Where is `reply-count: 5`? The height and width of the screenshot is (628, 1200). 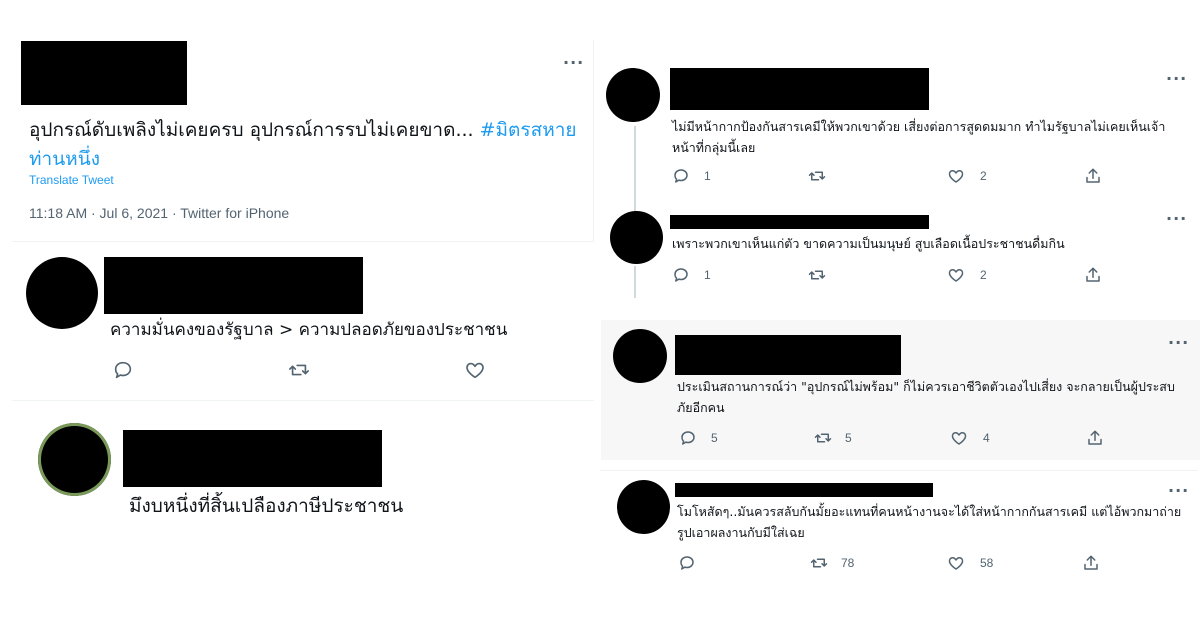 reply-count: 5 is located at coordinates (714, 438).